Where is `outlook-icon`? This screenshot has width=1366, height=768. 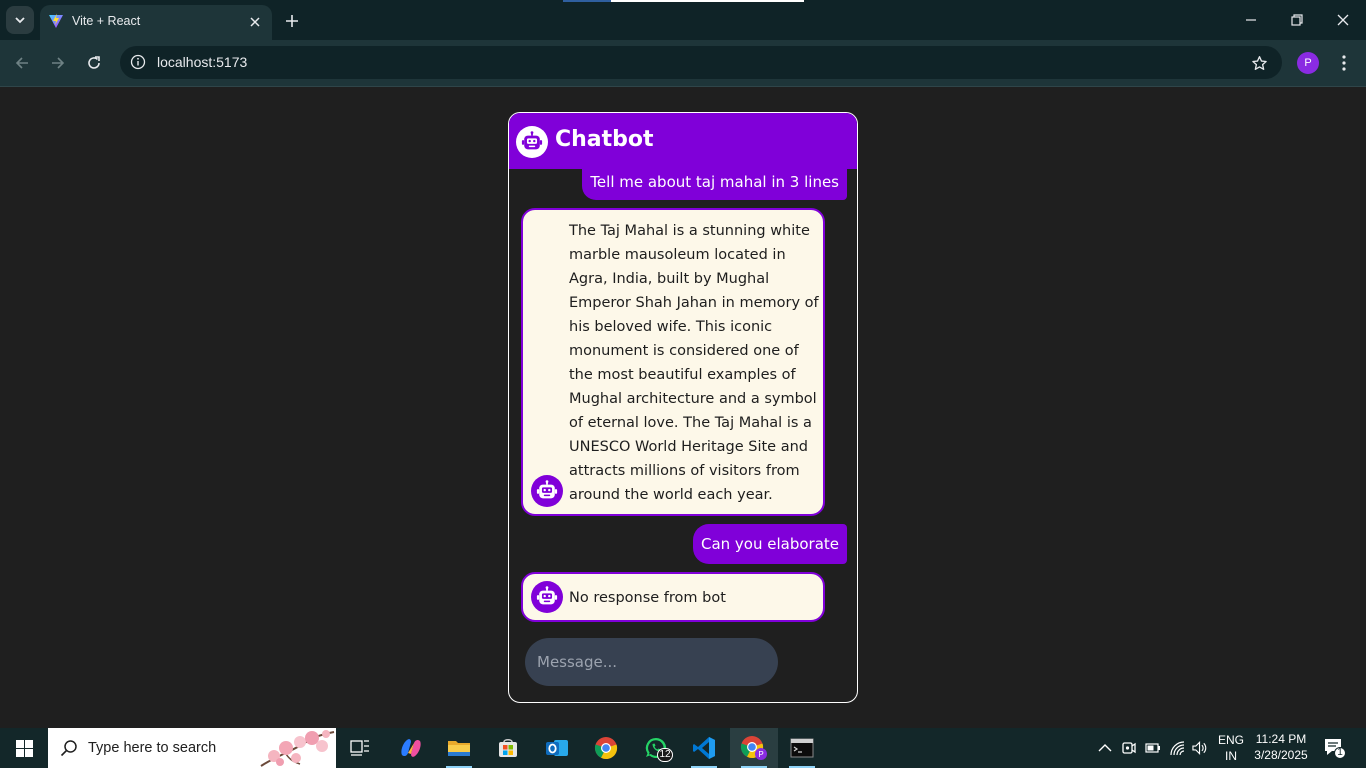 outlook-icon is located at coordinates (557, 748).